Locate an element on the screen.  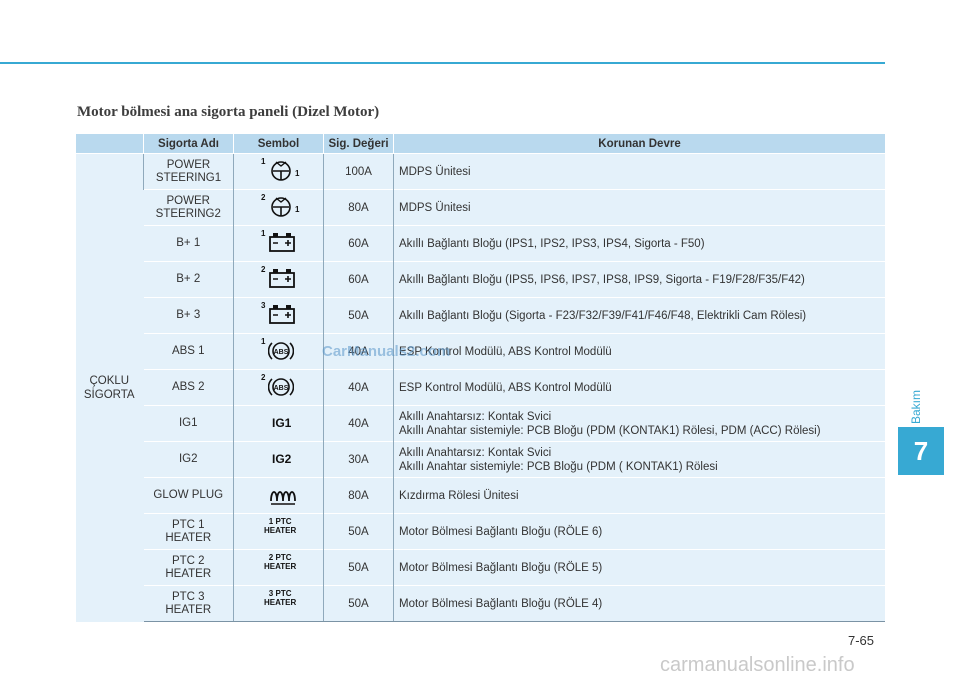
fuse-symbol: 3 is located at coordinates (278, 315).